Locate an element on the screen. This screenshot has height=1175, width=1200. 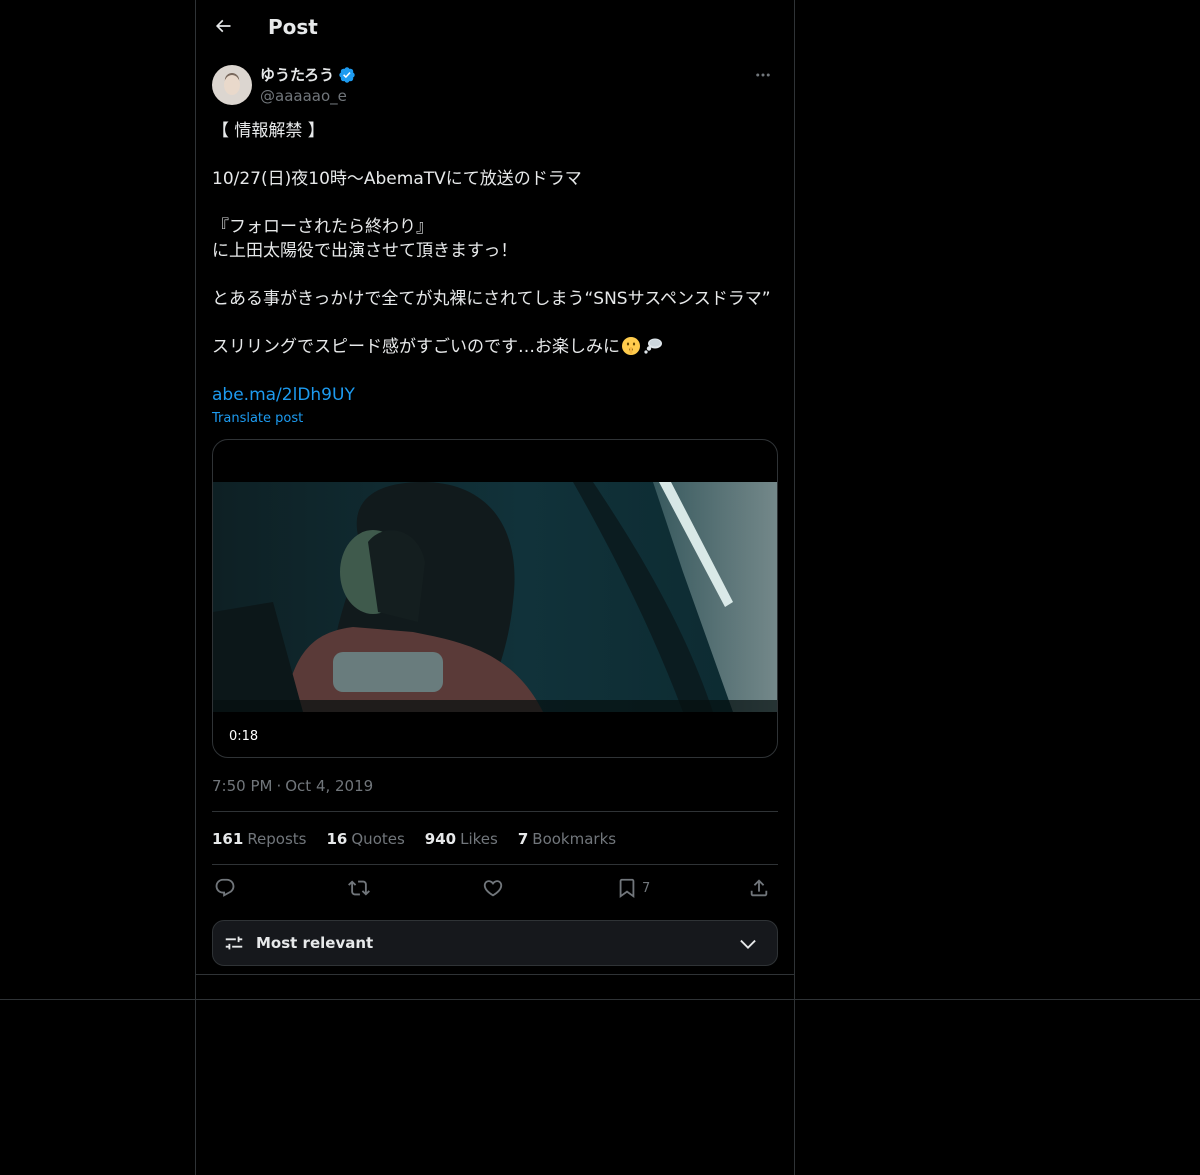
display-name-row: ゆうたろう is located at coordinates (308, 75).